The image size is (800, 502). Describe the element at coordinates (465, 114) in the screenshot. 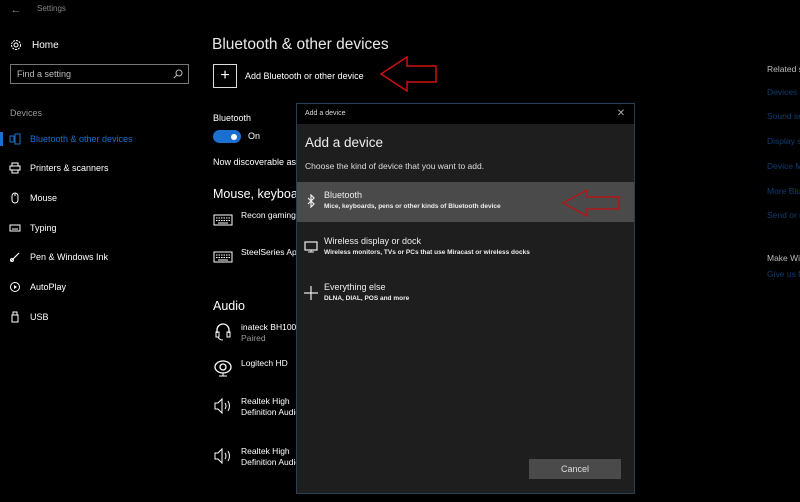

I see `dialog-title-bar: Add a device ✕` at that location.